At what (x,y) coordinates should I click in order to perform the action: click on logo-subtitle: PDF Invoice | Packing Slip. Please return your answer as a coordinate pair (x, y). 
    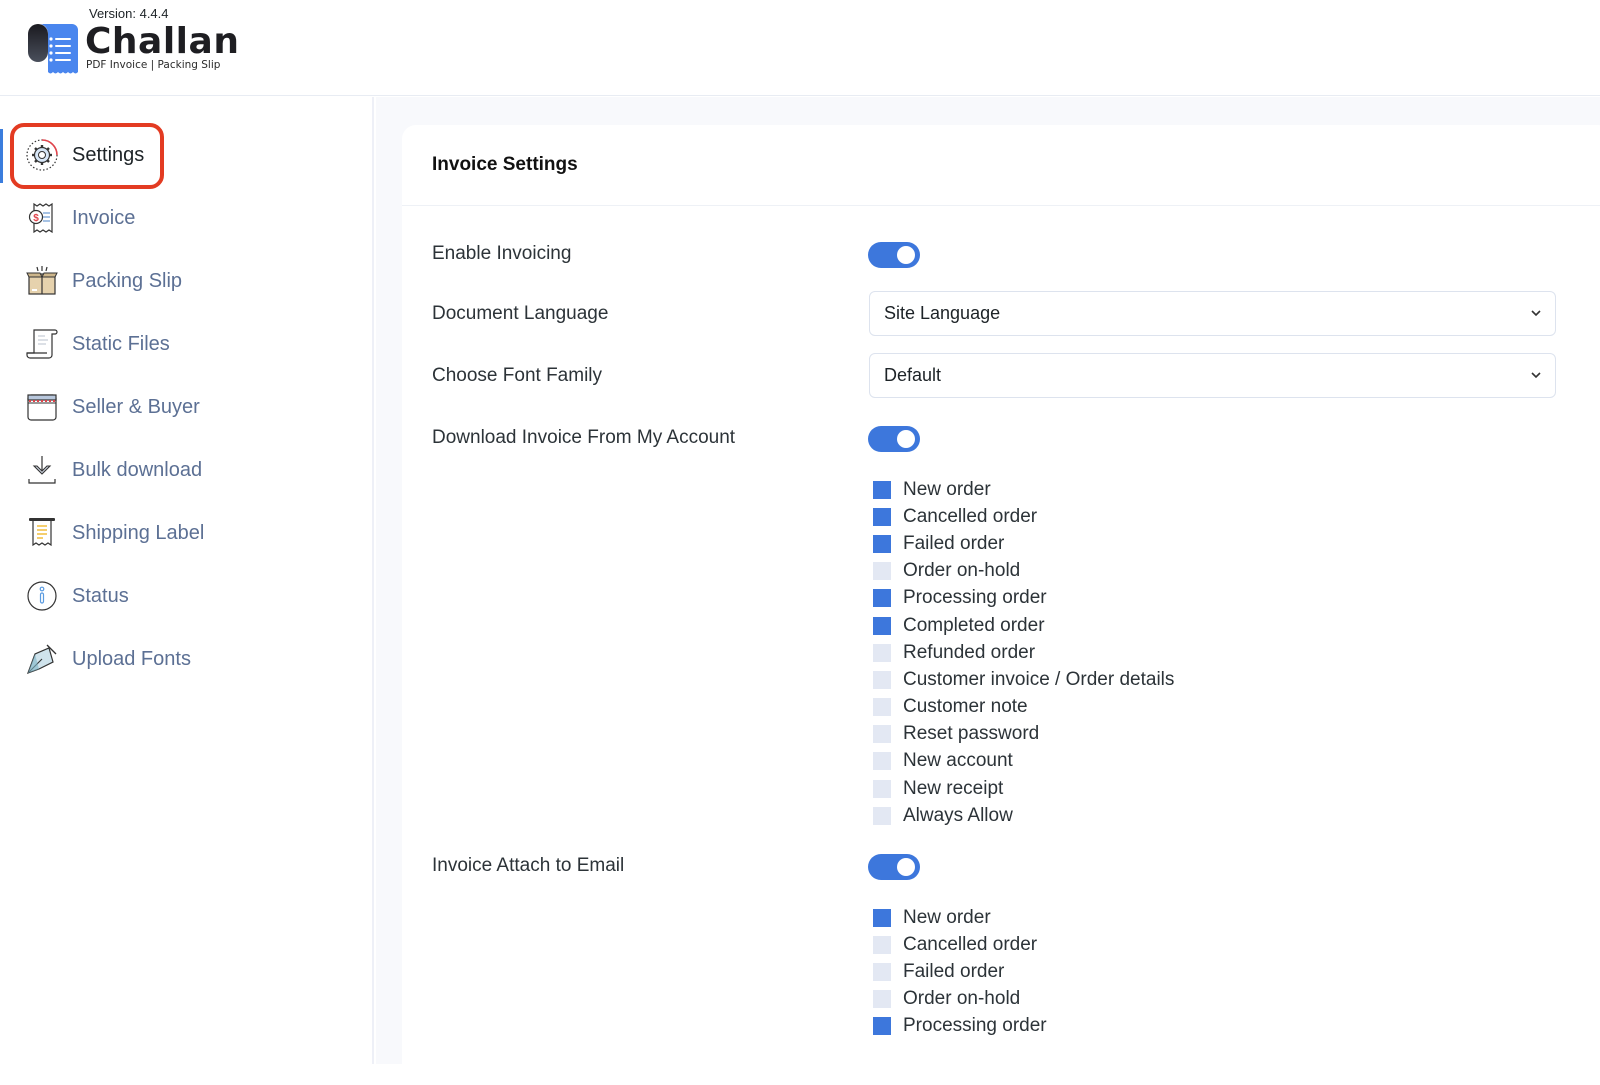
    Looking at the image, I should click on (153, 65).